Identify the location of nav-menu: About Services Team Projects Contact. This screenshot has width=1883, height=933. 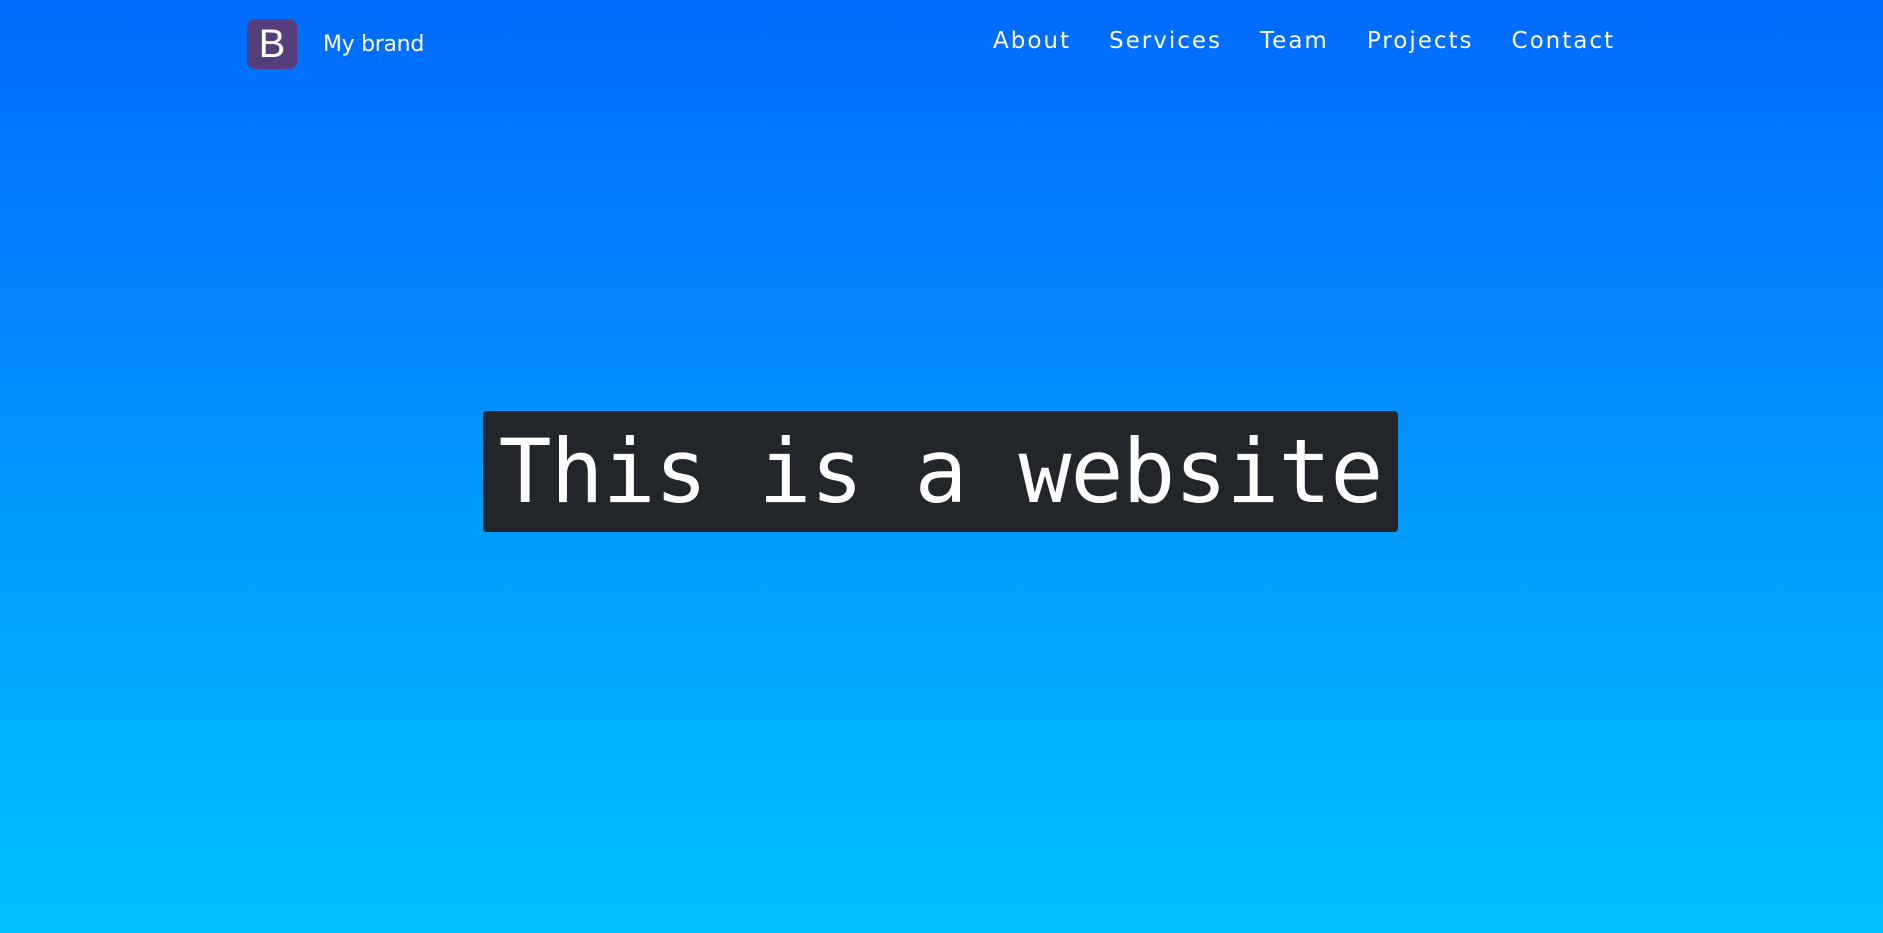
(1304, 41).